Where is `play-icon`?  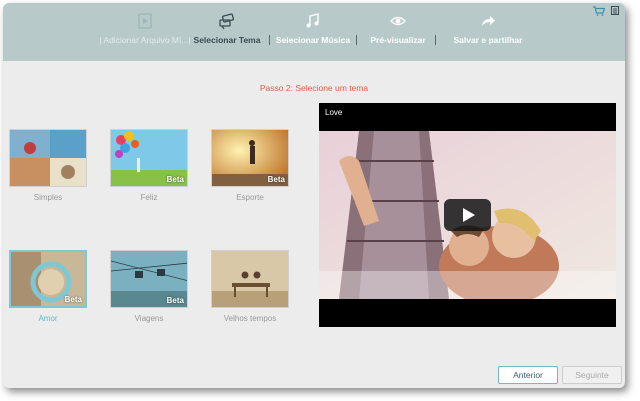 play-icon is located at coordinates (467, 215).